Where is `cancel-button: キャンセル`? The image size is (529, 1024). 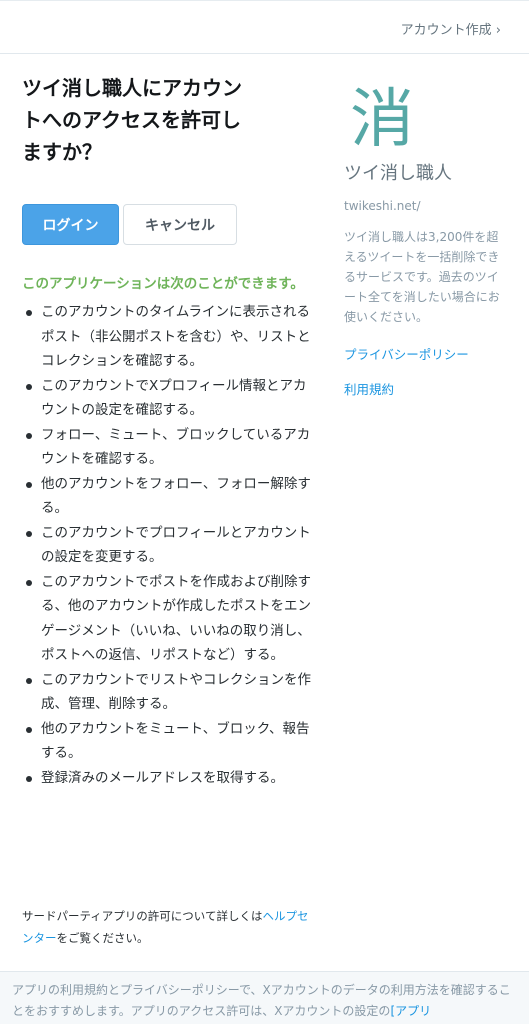
cancel-button: キャンセル is located at coordinates (180, 224).